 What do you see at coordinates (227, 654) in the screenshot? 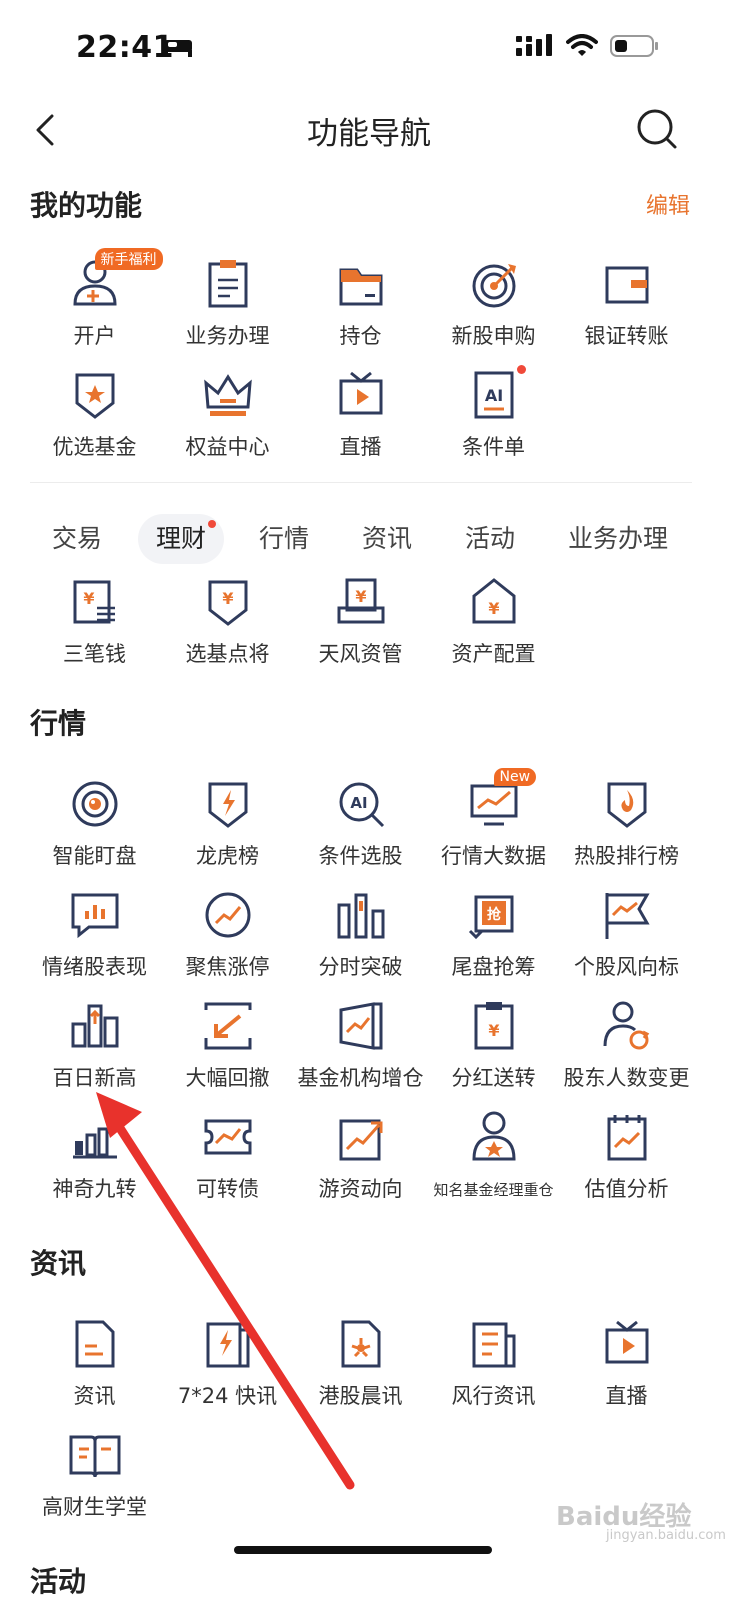
I see `wealth-item-label: 选基点将` at bounding box center [227, 654].